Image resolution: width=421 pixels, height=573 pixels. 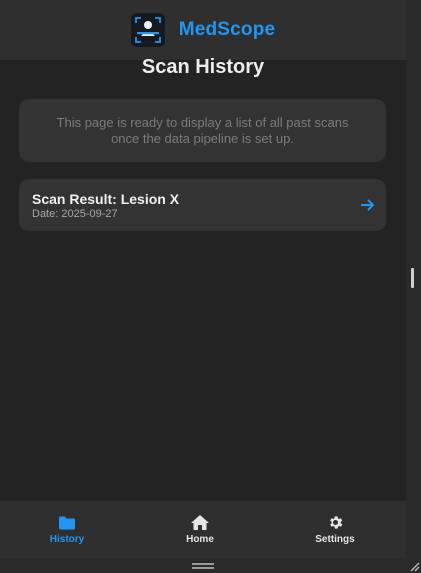 What do you see at coordinates (368, 205) in the screenshot?
I see `arrow-right-icon` at bounding box center [368, 205].